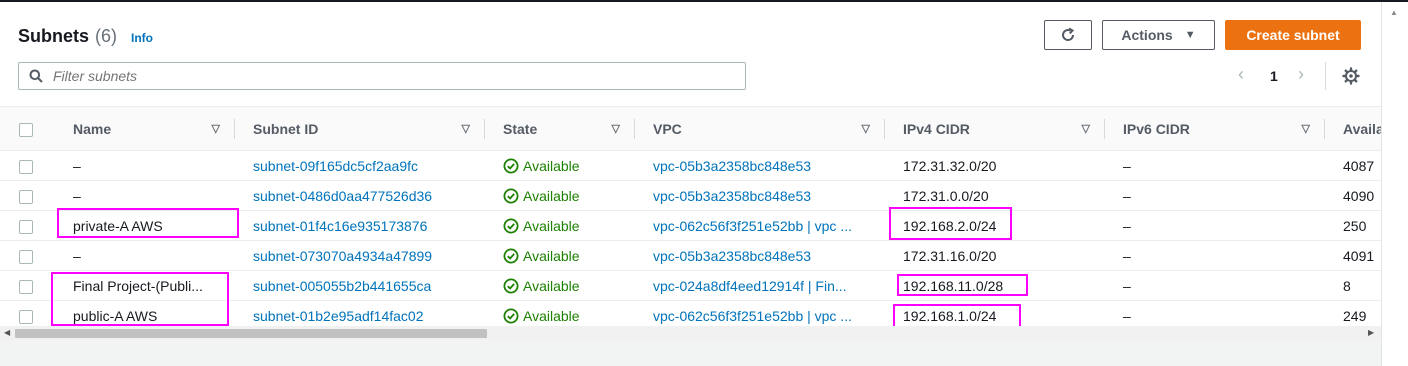 The height and width of the screenshot is (366, 1408). I want to click on column-header-ipv6-cidr: IPv6 CIDR ▽, so click(1214, 128).